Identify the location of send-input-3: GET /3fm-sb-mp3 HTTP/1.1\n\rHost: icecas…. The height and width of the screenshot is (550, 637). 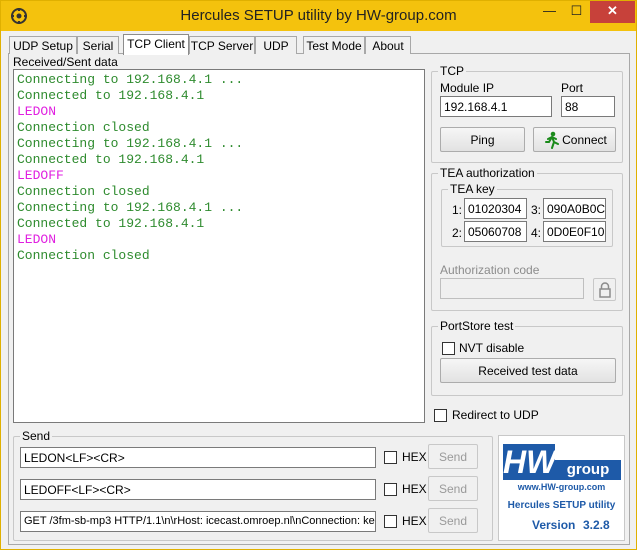
(198, 521).